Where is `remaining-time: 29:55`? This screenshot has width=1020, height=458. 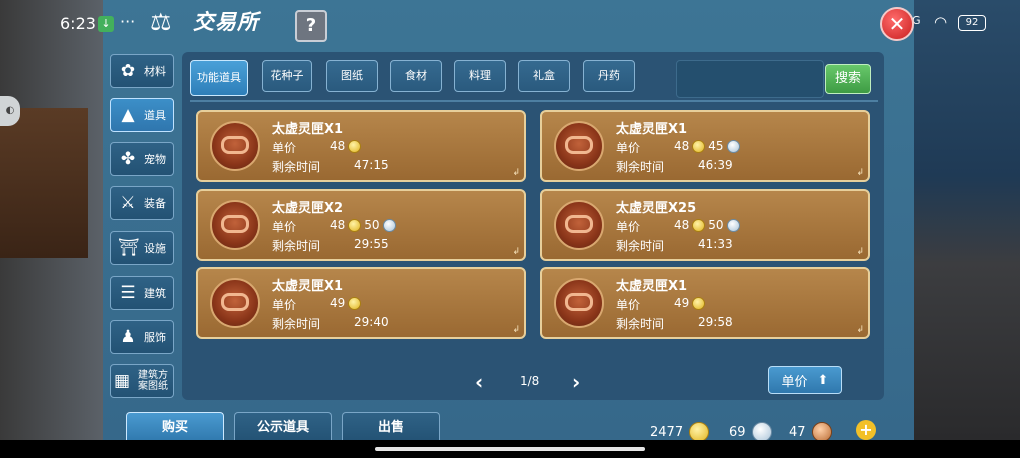 remaining-time: 29:55 is located at coordinates (371, 244).